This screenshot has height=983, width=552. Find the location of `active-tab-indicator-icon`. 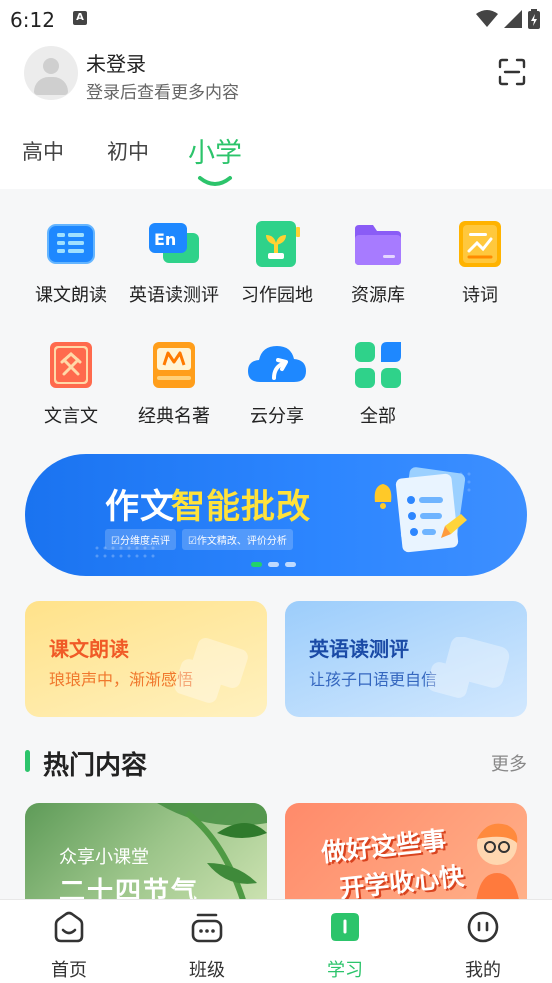

active-tab-indicator-icon is located at coordinates (215, 181).